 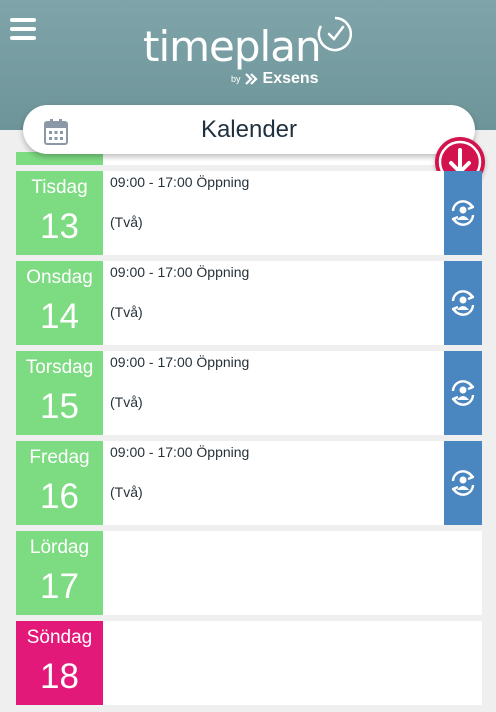 I want to click on day-number: 15, so click(x=59, y=406).